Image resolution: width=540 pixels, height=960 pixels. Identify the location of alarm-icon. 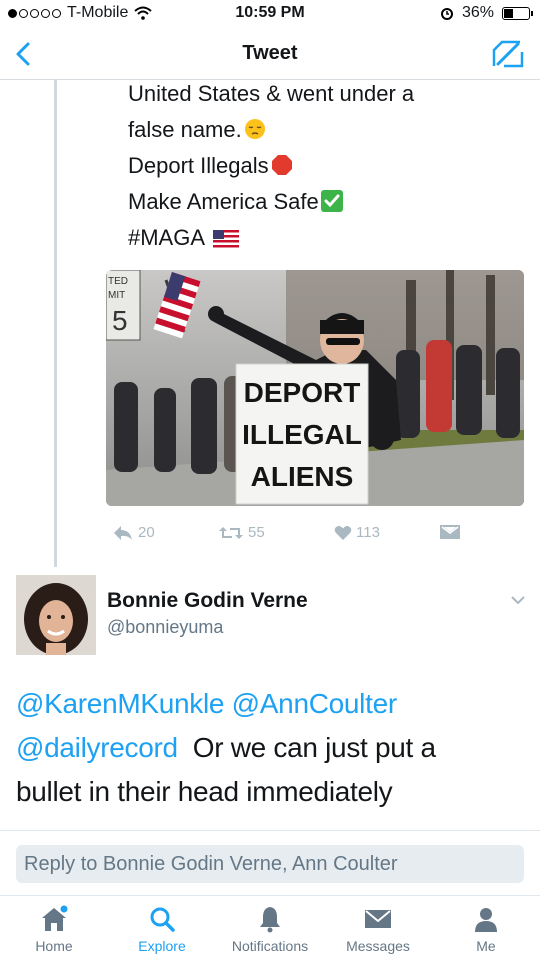
(446, 14).